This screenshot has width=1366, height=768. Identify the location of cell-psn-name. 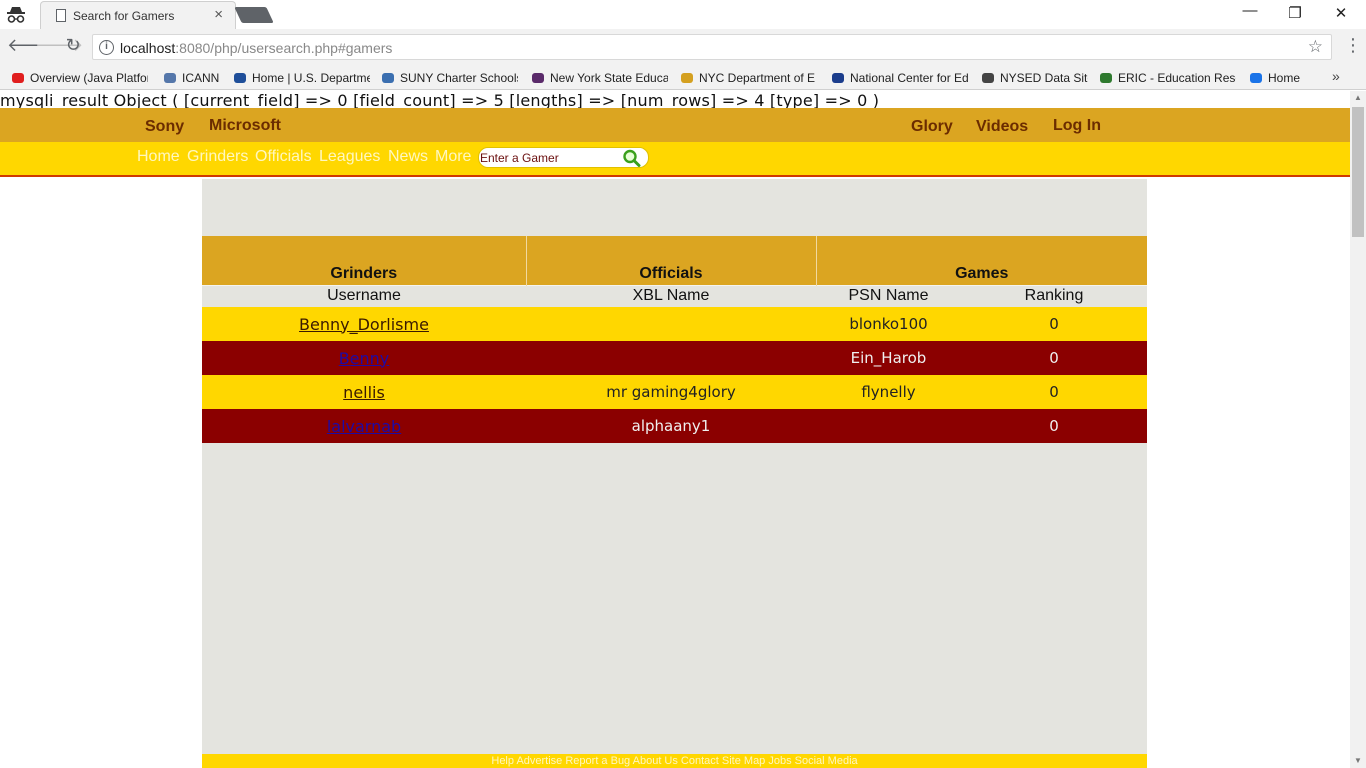
(888, 426).